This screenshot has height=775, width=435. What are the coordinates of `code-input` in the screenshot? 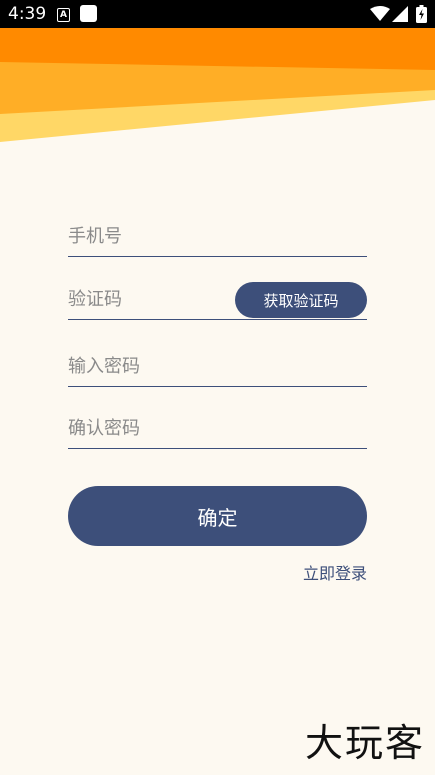 It's located at (148, 299).